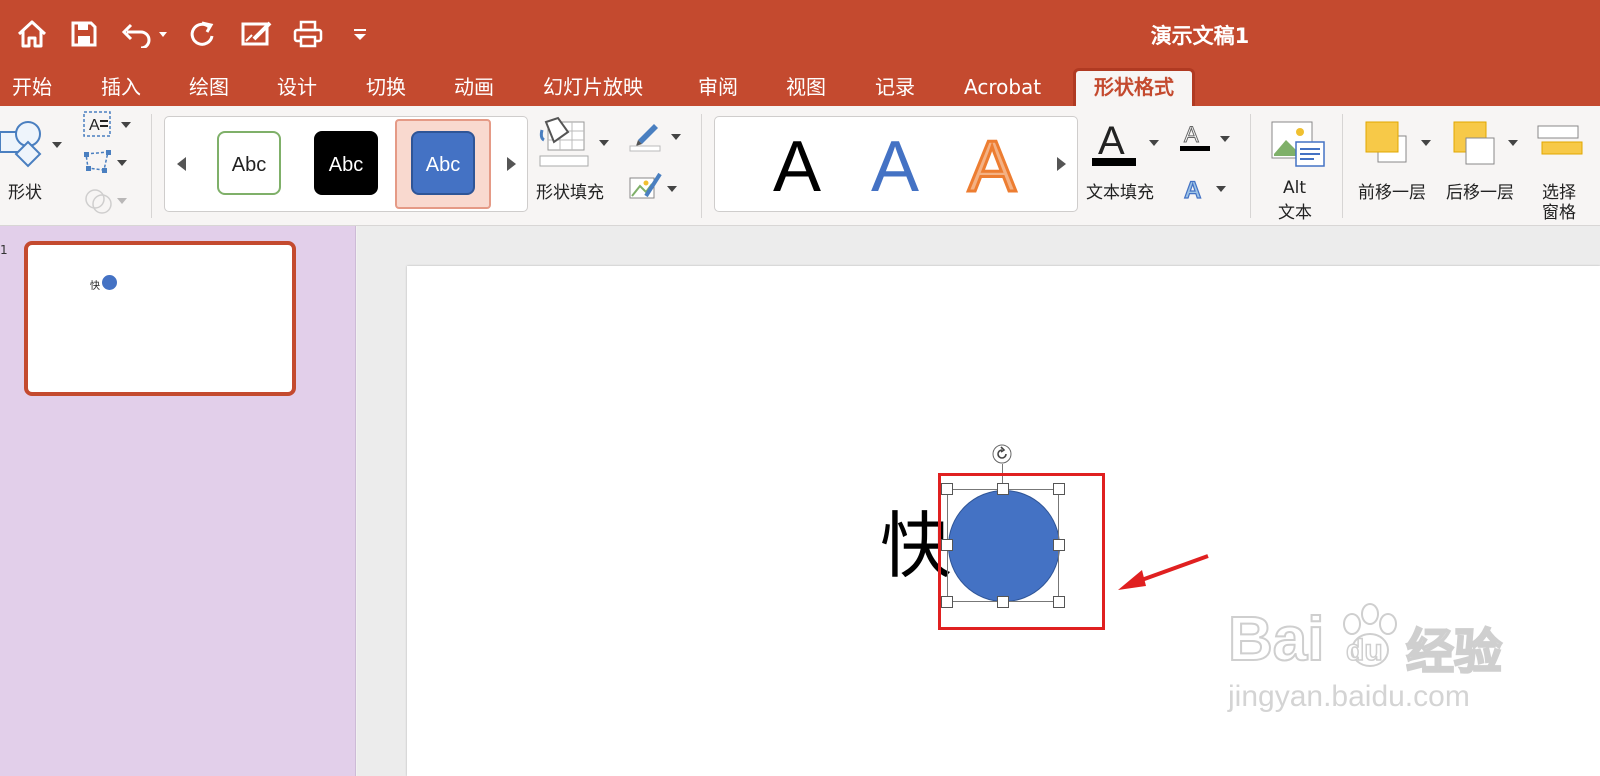 This screenshot has height=776, width=1600. Describe the element at coordinates (646, 187) in the screenshot. I see `shape-effects-icon` at that location.